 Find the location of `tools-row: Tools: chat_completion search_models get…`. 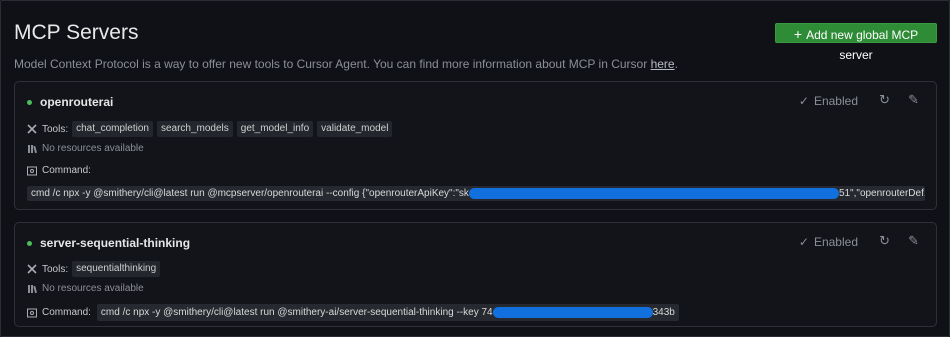

tools-row: Tools: chat_completion search_models get… is located at coordinates (210, 129).